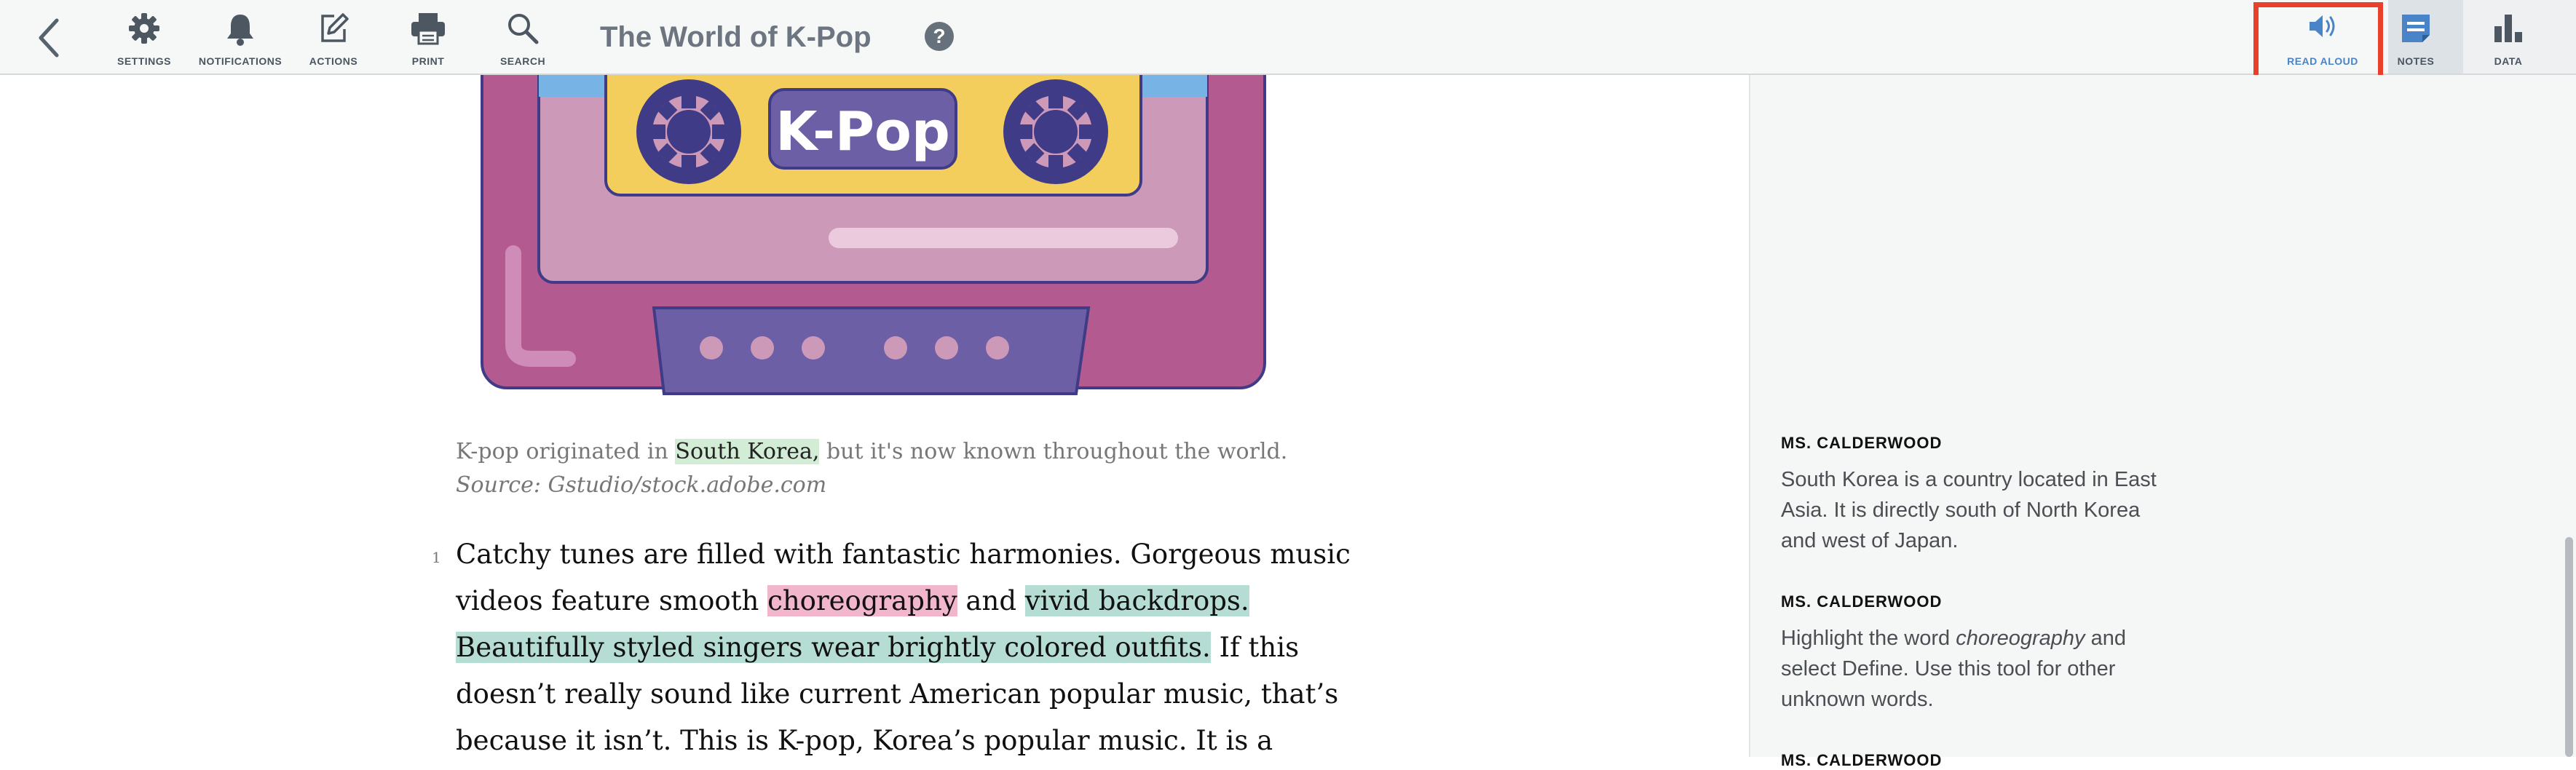 This screenshot has width=2576, height=770. Describe the element at coordinates (874, 235) in the screenshot. I see `cassette-illustration: K-Pop` at that location.